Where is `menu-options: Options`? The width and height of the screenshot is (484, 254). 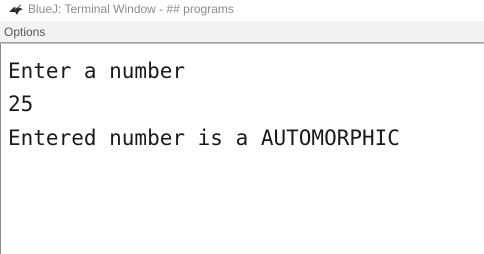 menu-options: Options is located at coordinates (24, 32).